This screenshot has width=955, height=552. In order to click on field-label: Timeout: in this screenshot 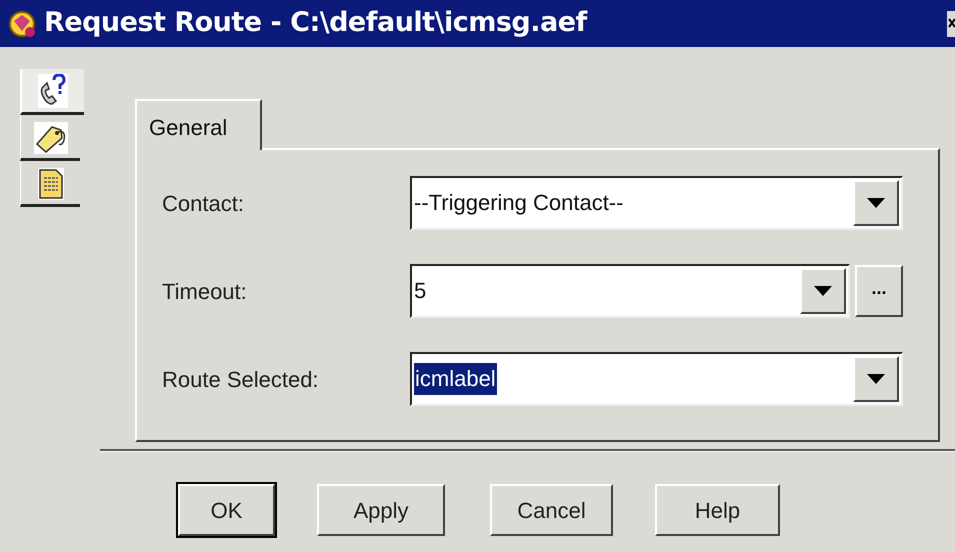, I will do `click(205, 292)`.